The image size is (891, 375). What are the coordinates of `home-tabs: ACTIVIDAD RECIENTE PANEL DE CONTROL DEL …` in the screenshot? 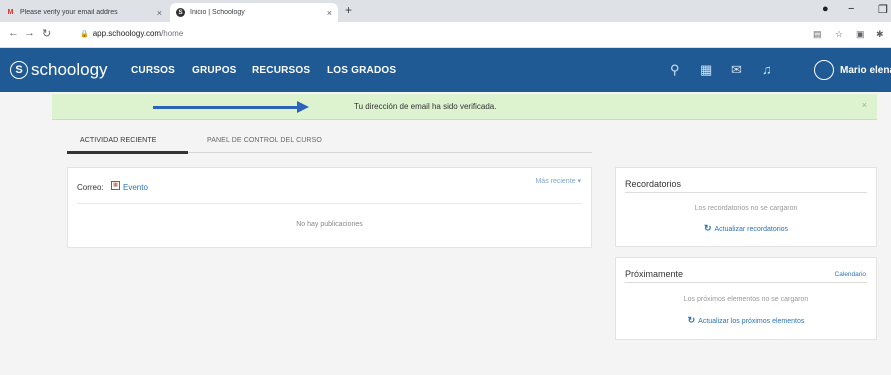 It's located at (329, 140).